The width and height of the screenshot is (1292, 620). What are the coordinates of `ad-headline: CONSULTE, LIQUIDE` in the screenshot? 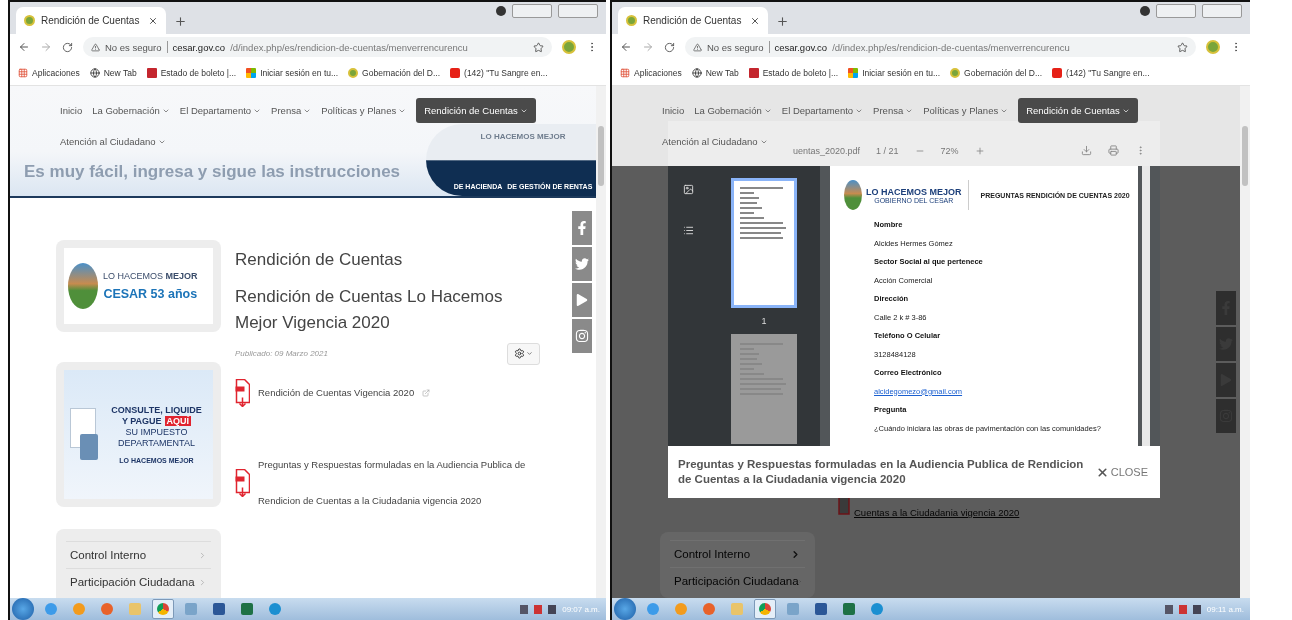 It's located at (156, 410).